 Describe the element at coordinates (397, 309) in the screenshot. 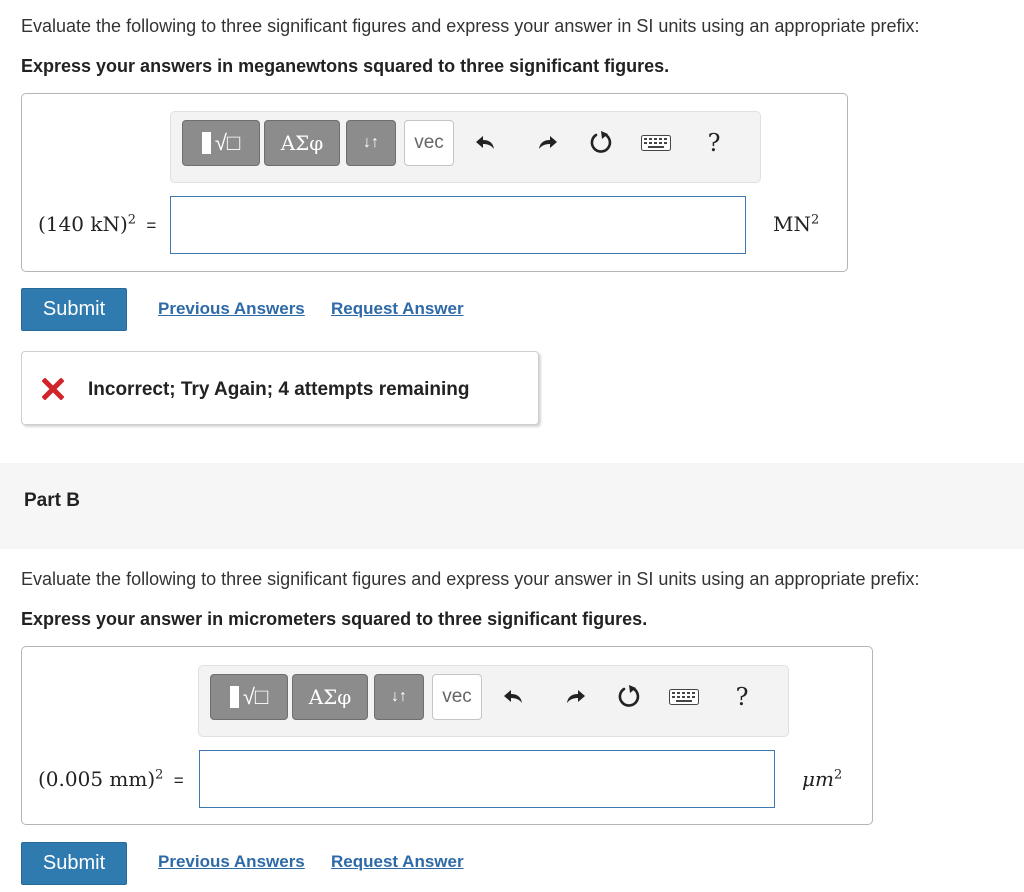

I see `part-a-request-answer-link: Request Answer` at that location.